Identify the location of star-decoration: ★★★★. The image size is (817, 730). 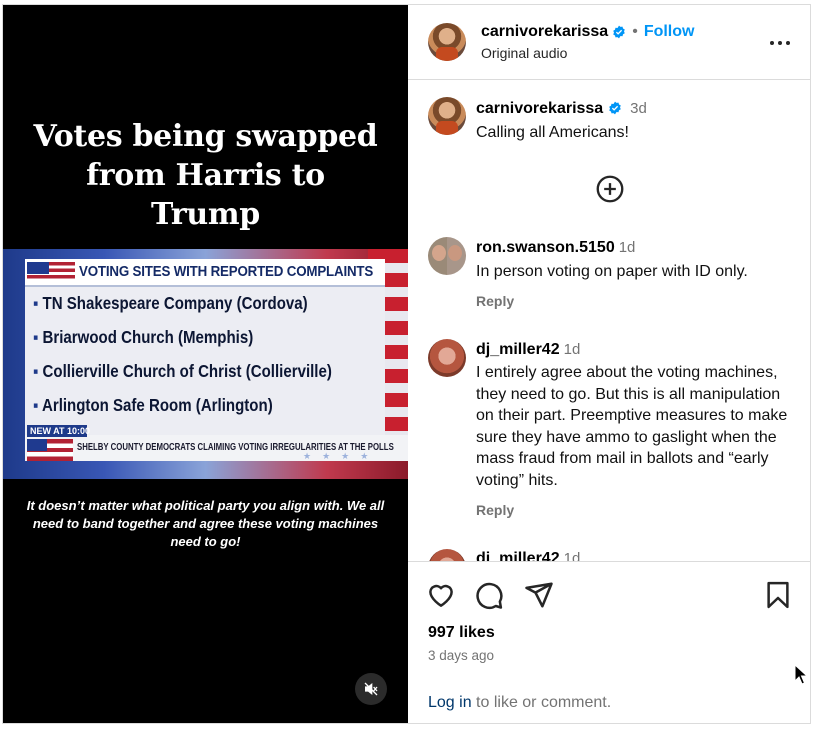
(341, 456).